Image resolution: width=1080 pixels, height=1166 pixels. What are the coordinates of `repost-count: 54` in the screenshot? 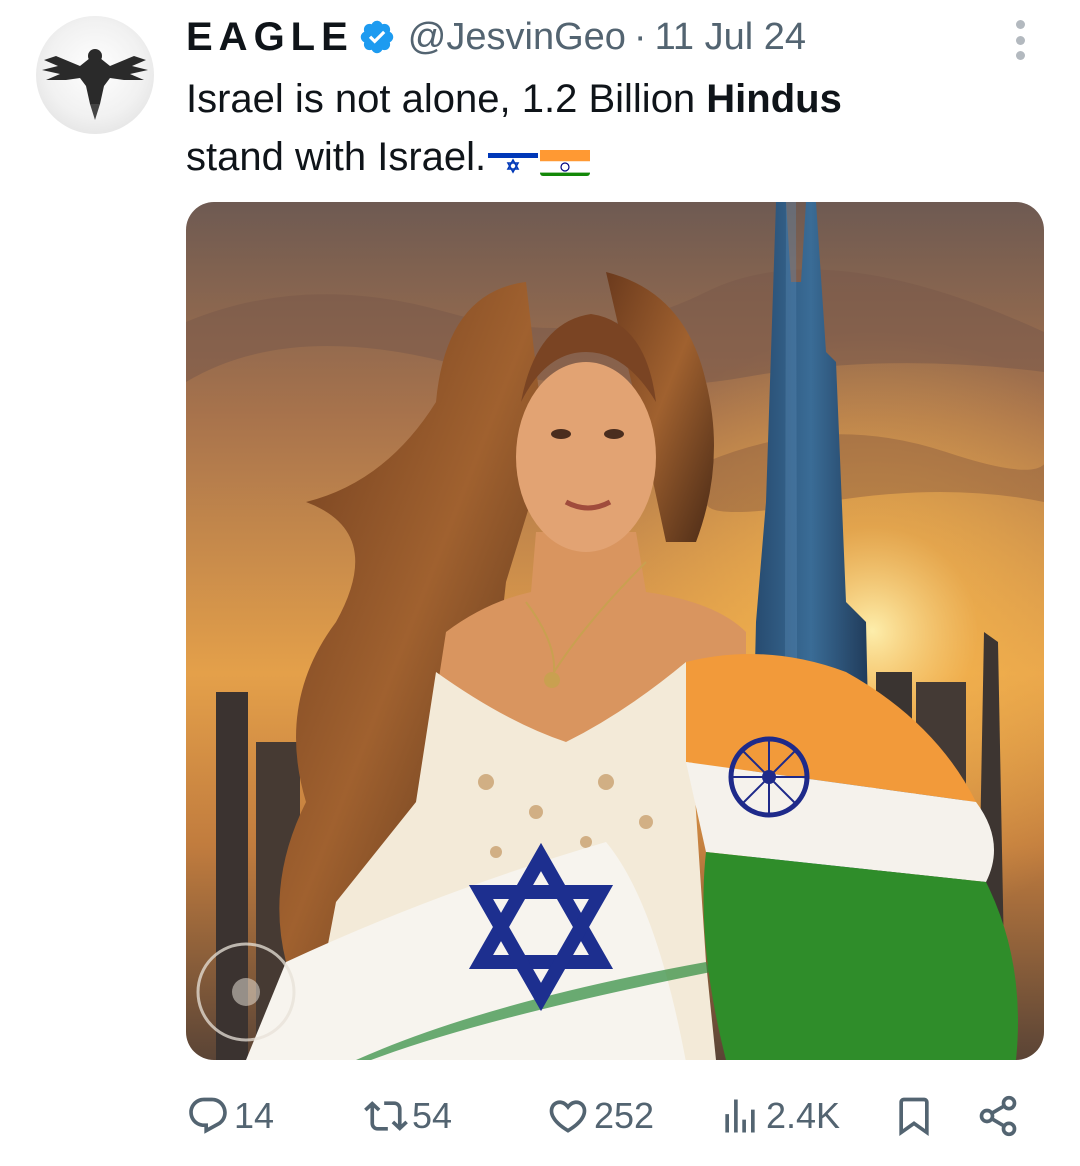 It's located at (432, 1115).